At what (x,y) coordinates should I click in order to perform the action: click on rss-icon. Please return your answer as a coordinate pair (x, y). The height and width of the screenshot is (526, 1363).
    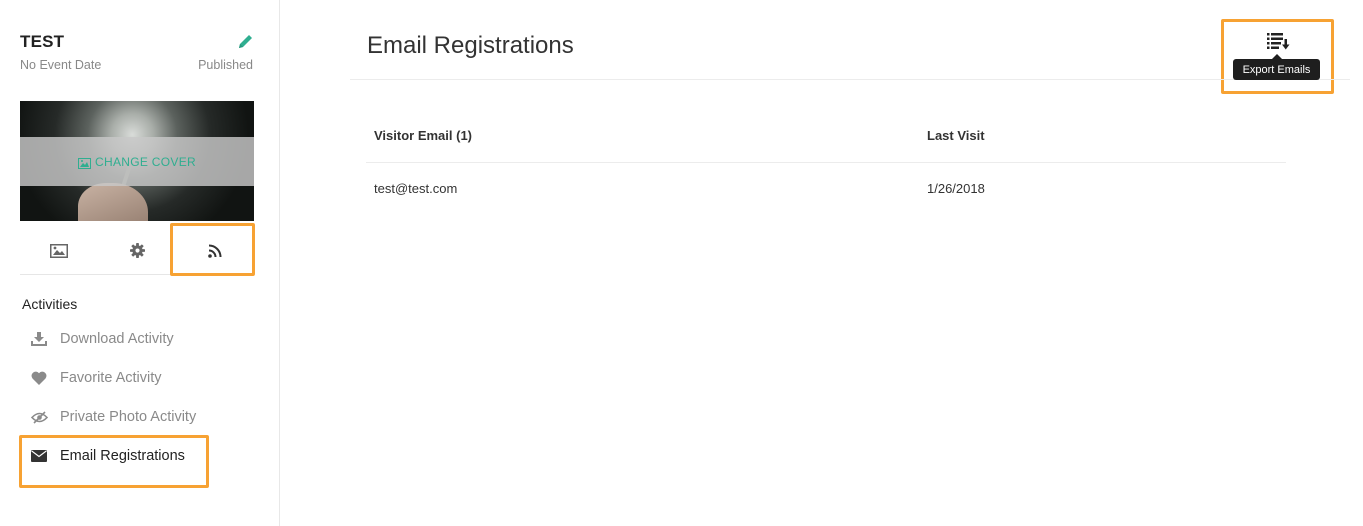
    Looking at the image, I should click on (215, 253).